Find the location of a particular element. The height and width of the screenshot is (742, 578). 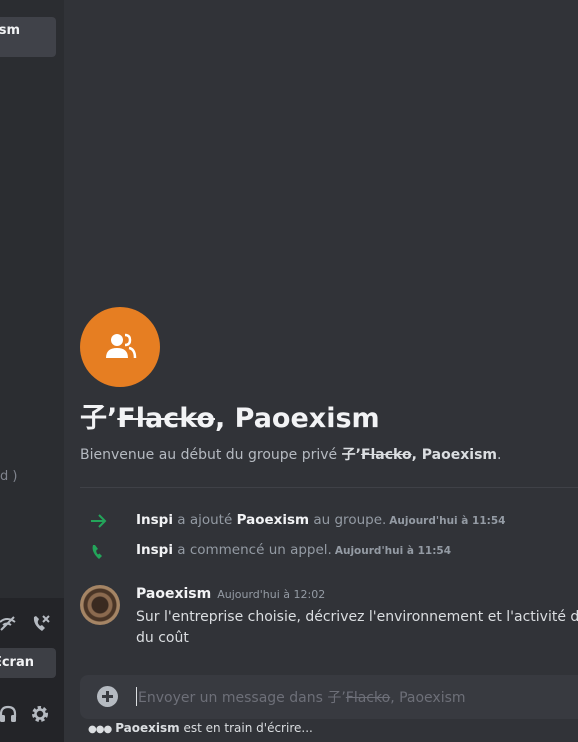

message-author: Paoexism is located at coordinates (173, 594).